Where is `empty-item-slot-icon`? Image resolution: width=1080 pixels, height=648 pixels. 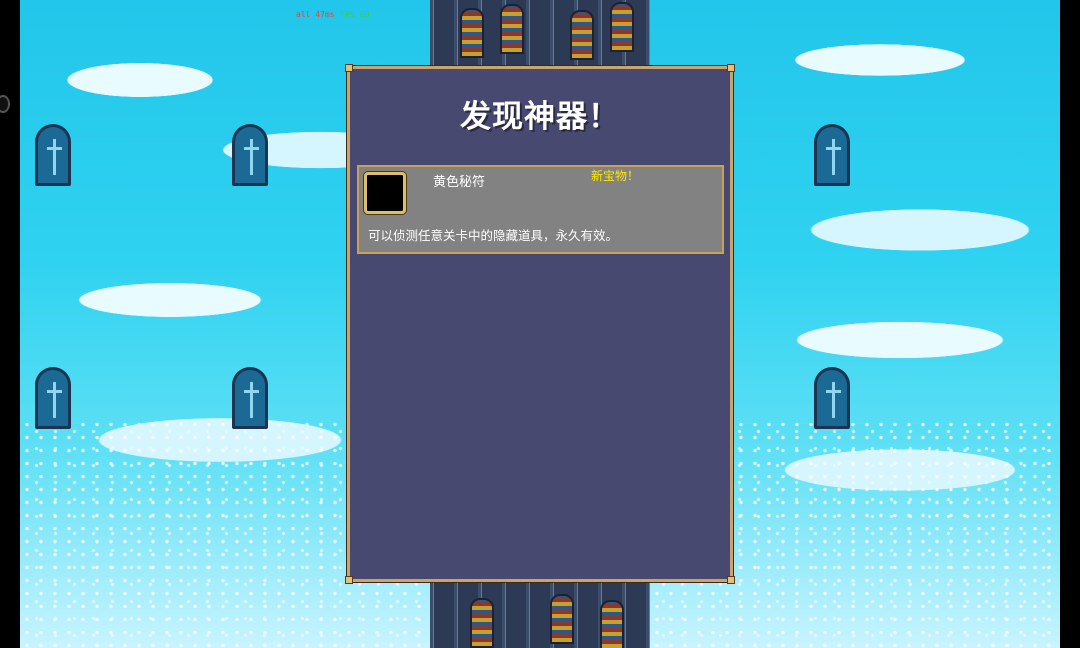 empty-item-slot-icon is located at coordinates (385, 193).